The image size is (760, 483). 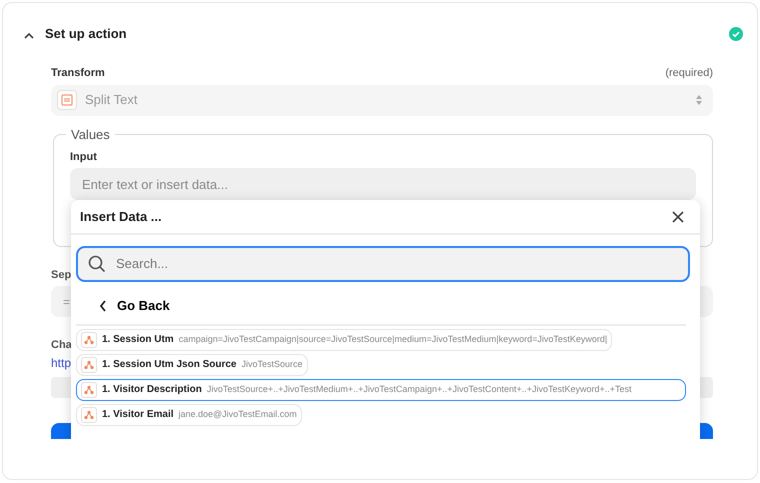 What do you see at coordinates (699, 100) in the screenshot?
I see `updown-icon` at bounding box center [699, 100].